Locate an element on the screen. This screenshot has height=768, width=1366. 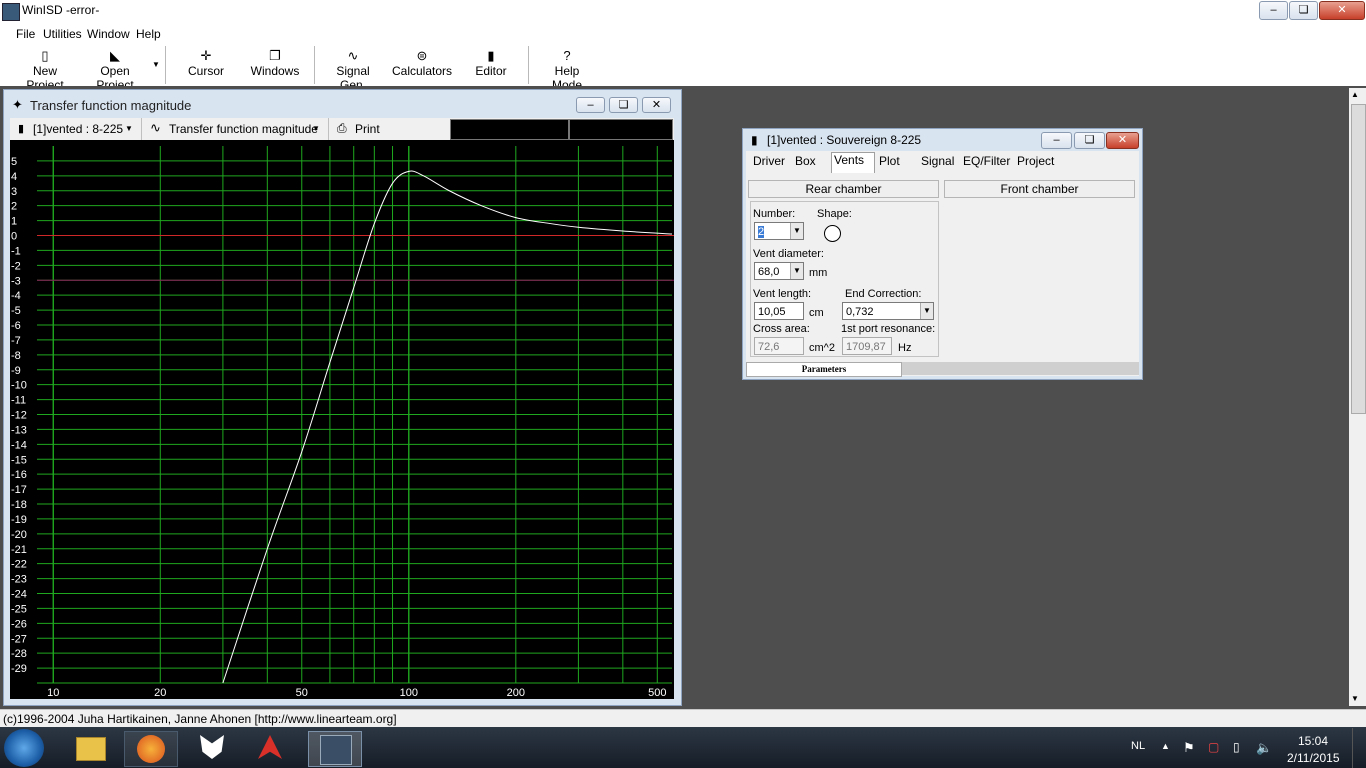
y-tick-label: -21 is located at coordinates (19, 550).